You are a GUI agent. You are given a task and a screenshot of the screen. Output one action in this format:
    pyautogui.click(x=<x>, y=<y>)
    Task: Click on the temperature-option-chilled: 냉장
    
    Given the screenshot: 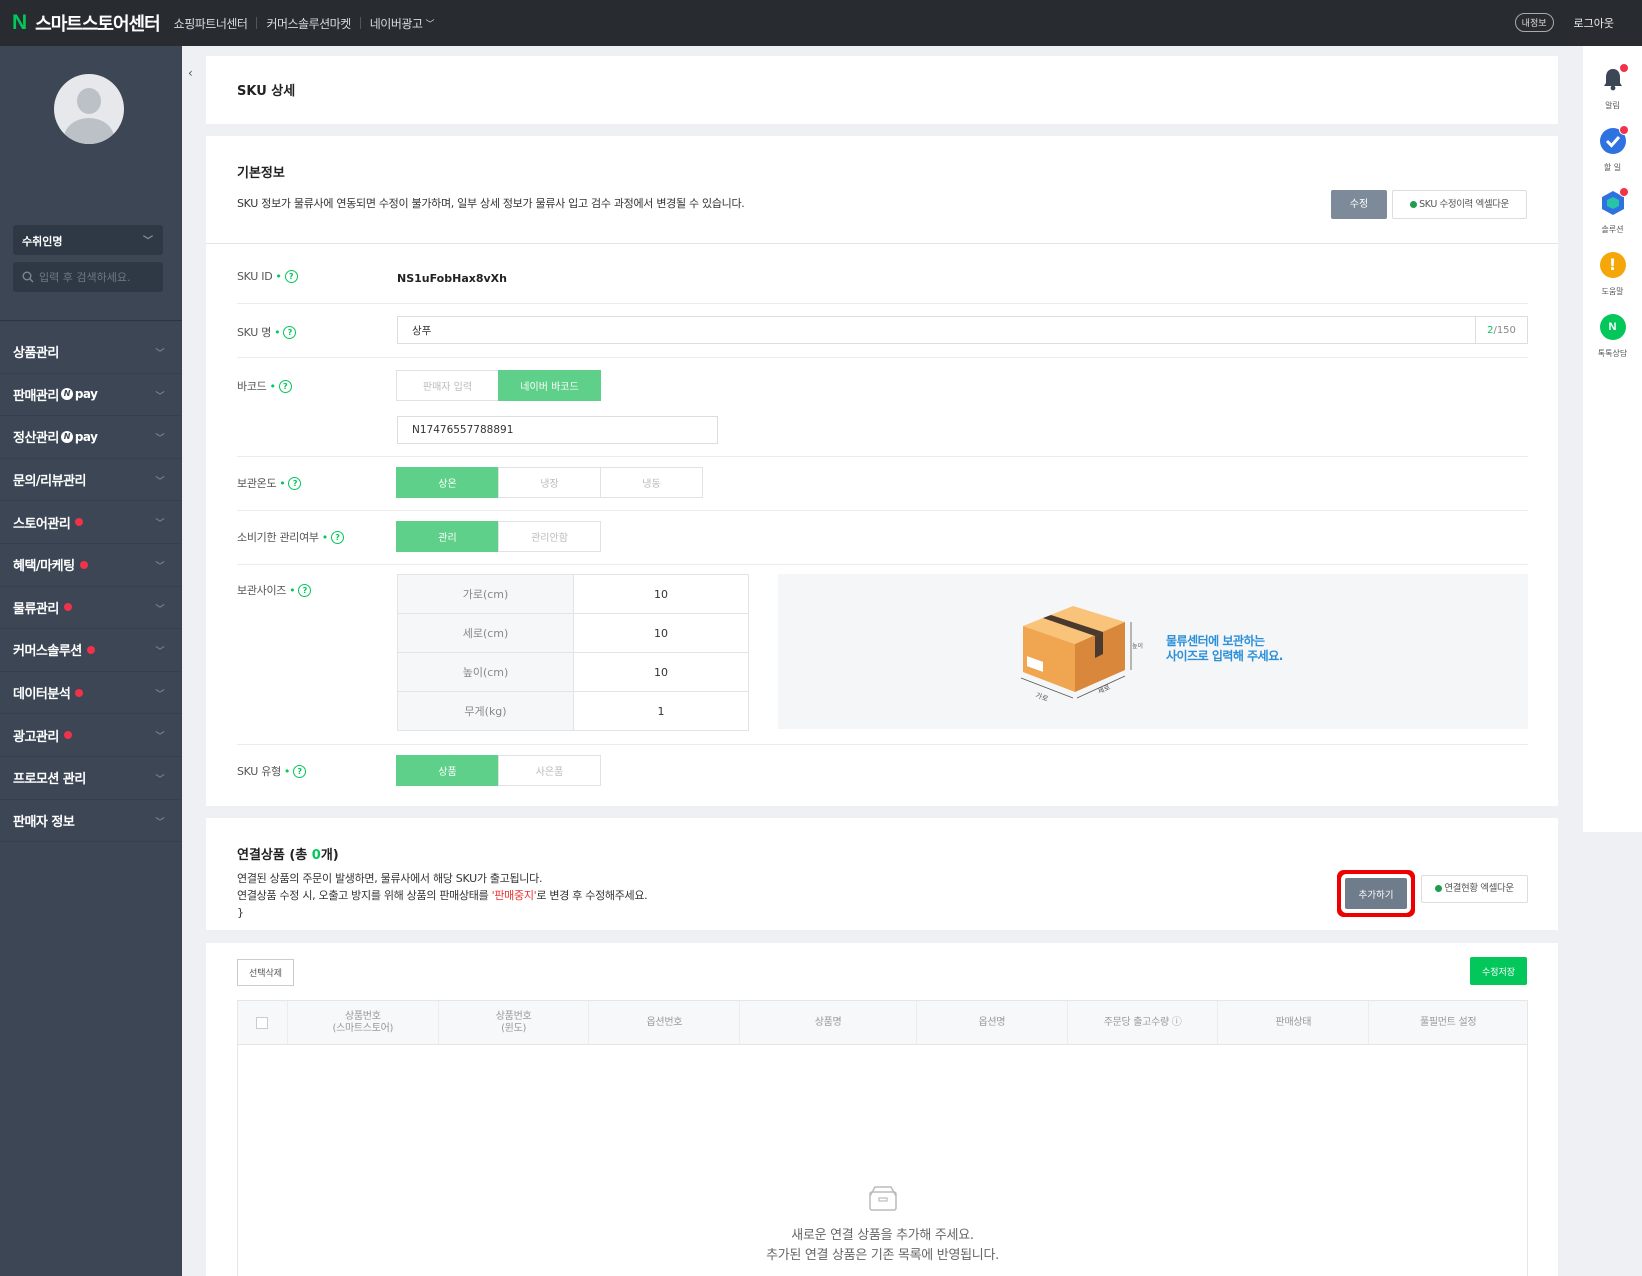 What is the action you would take?
    pyautogui.click(x=549, y=482)
    